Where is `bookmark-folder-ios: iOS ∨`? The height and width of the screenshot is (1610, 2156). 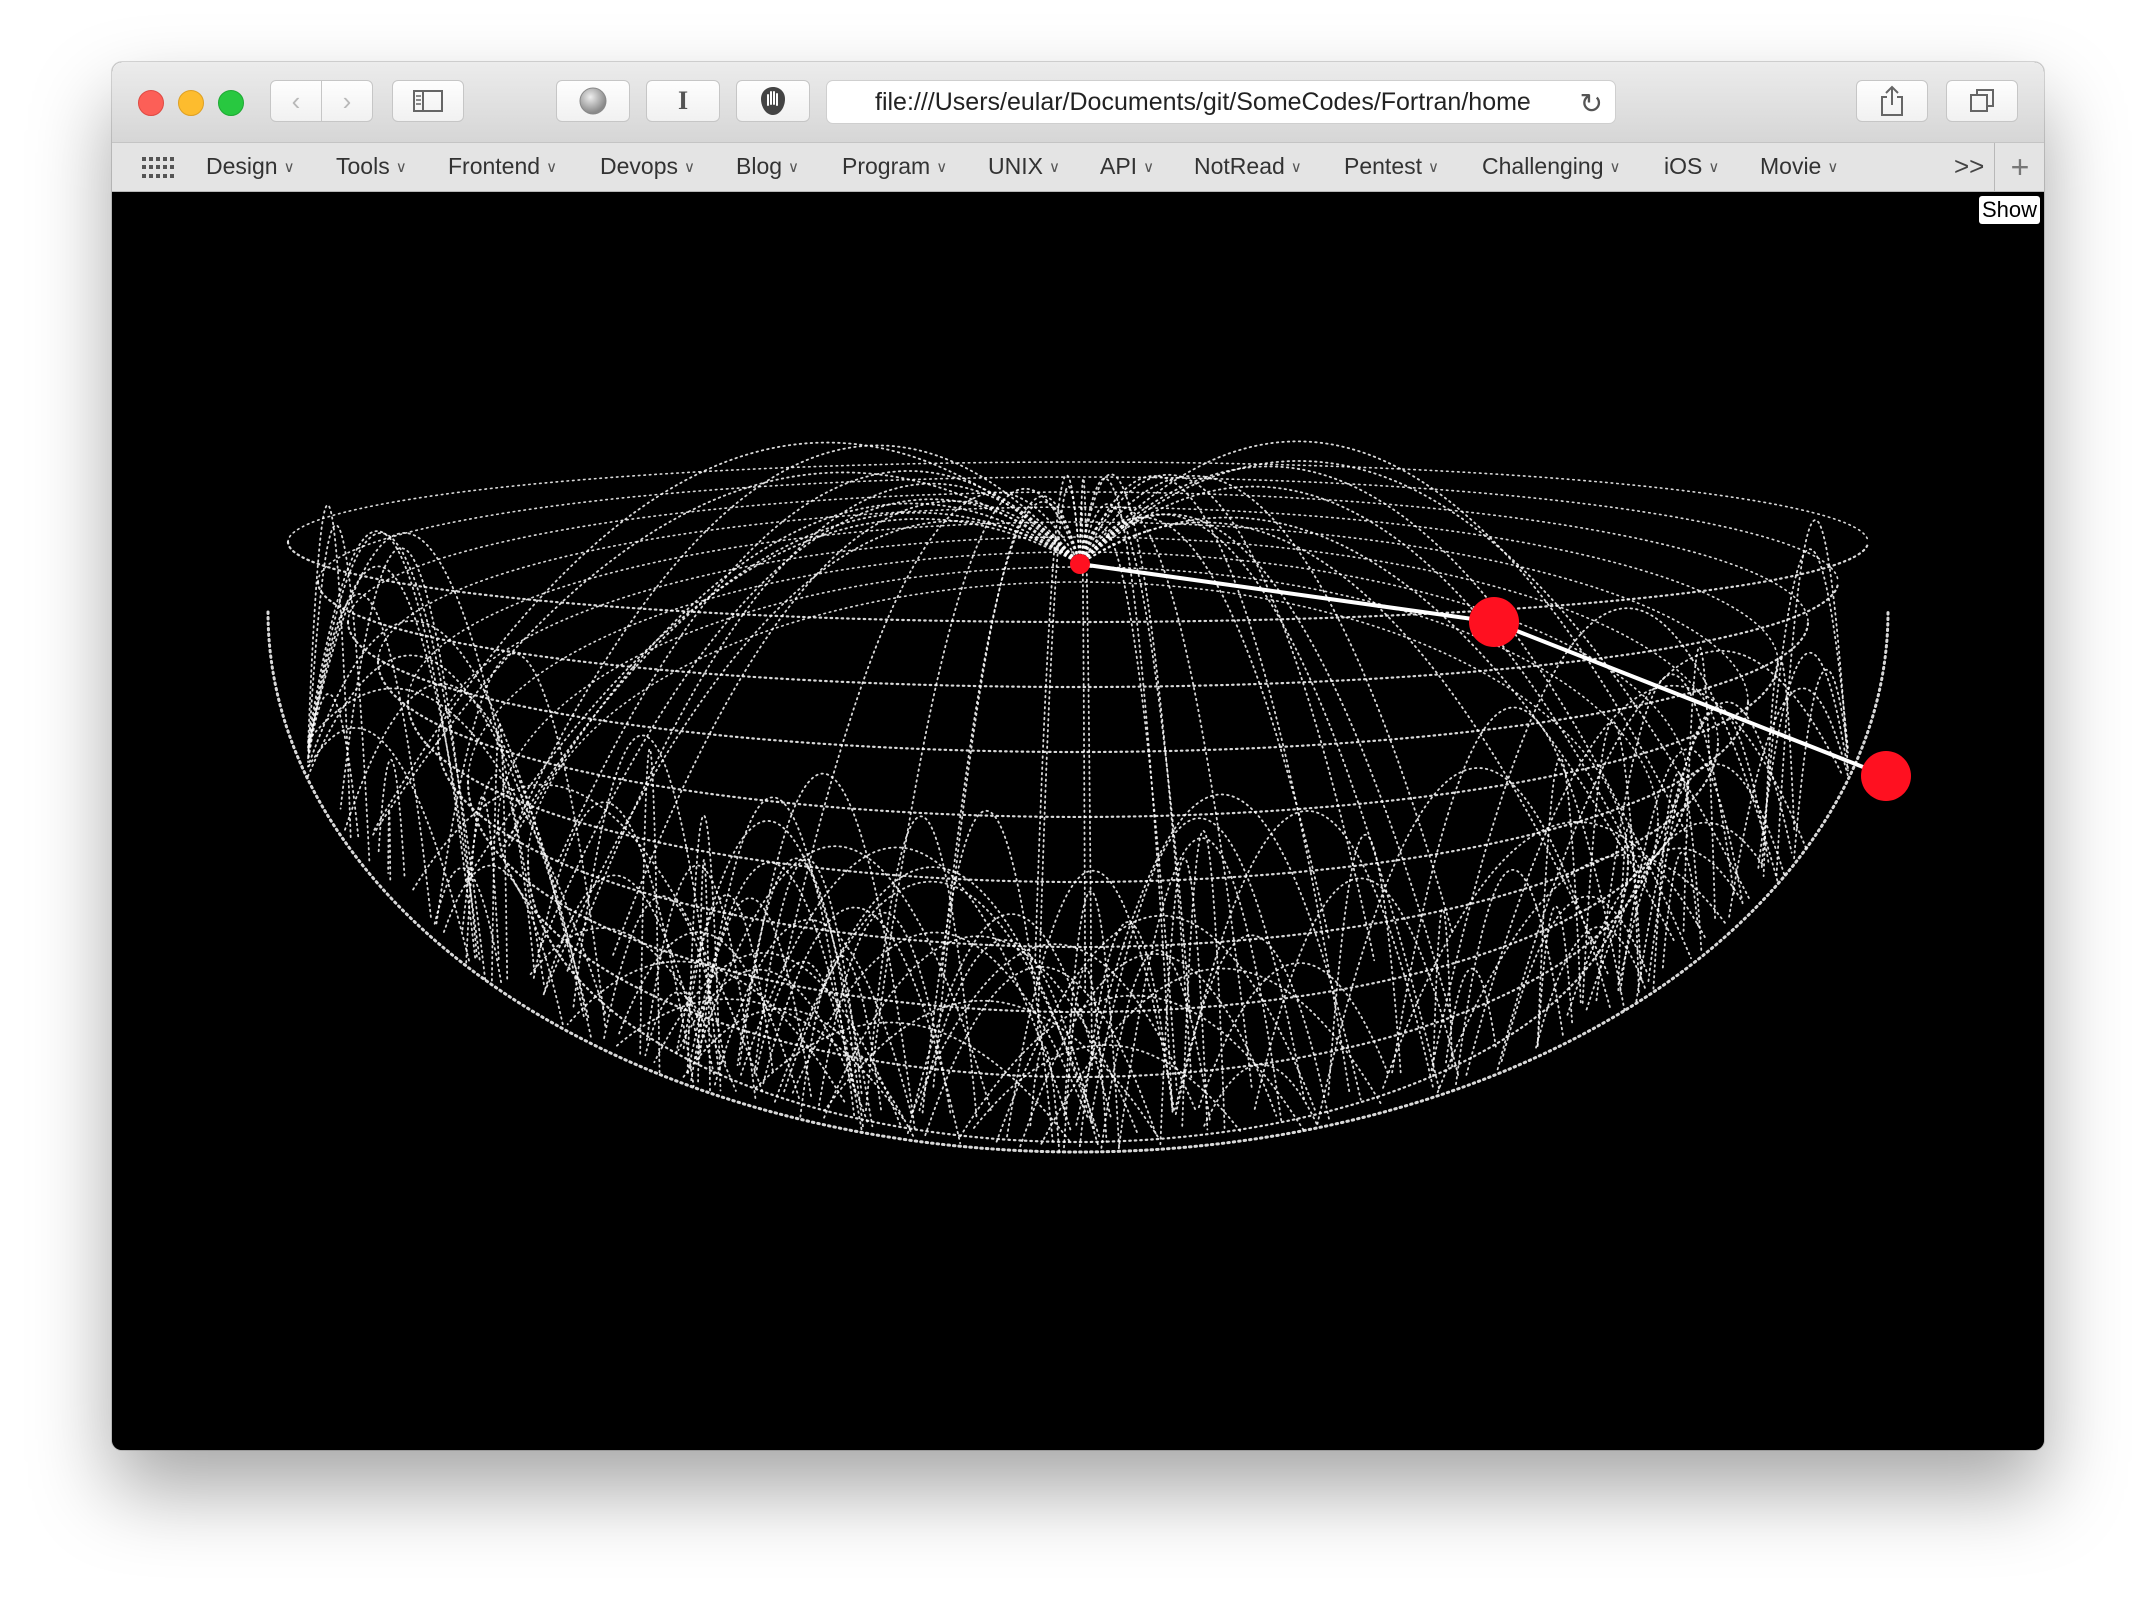 bookmark-folder-ios: iOS ∨ is located at coordinates (1691, 166).